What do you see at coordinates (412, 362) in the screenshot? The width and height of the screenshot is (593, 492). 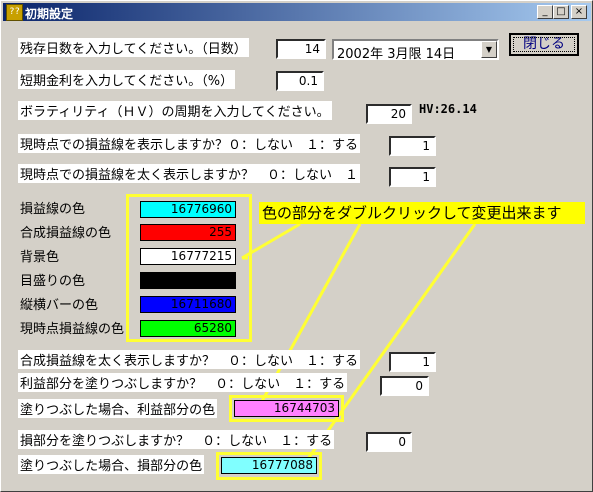 I see `bold-composite-input: 1` at bounding box center [412, 362].